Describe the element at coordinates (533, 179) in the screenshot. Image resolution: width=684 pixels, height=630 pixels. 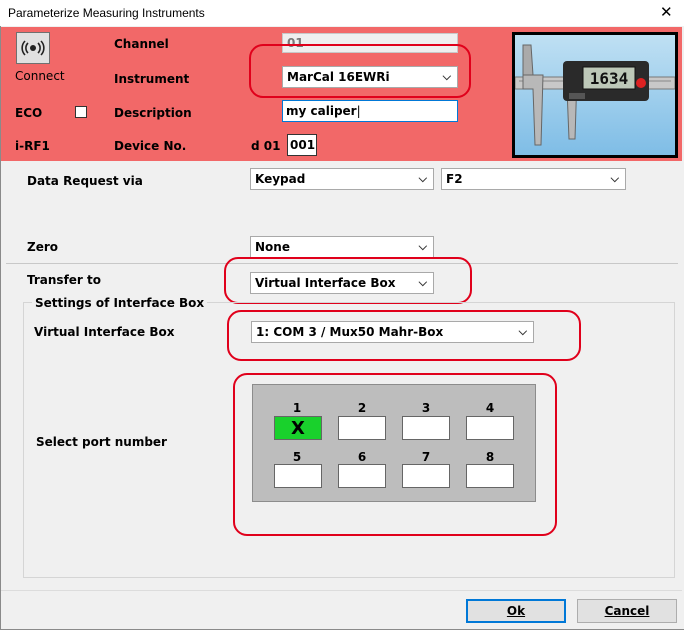
I see `data-request-key-select: F2 ⌵` at that location.